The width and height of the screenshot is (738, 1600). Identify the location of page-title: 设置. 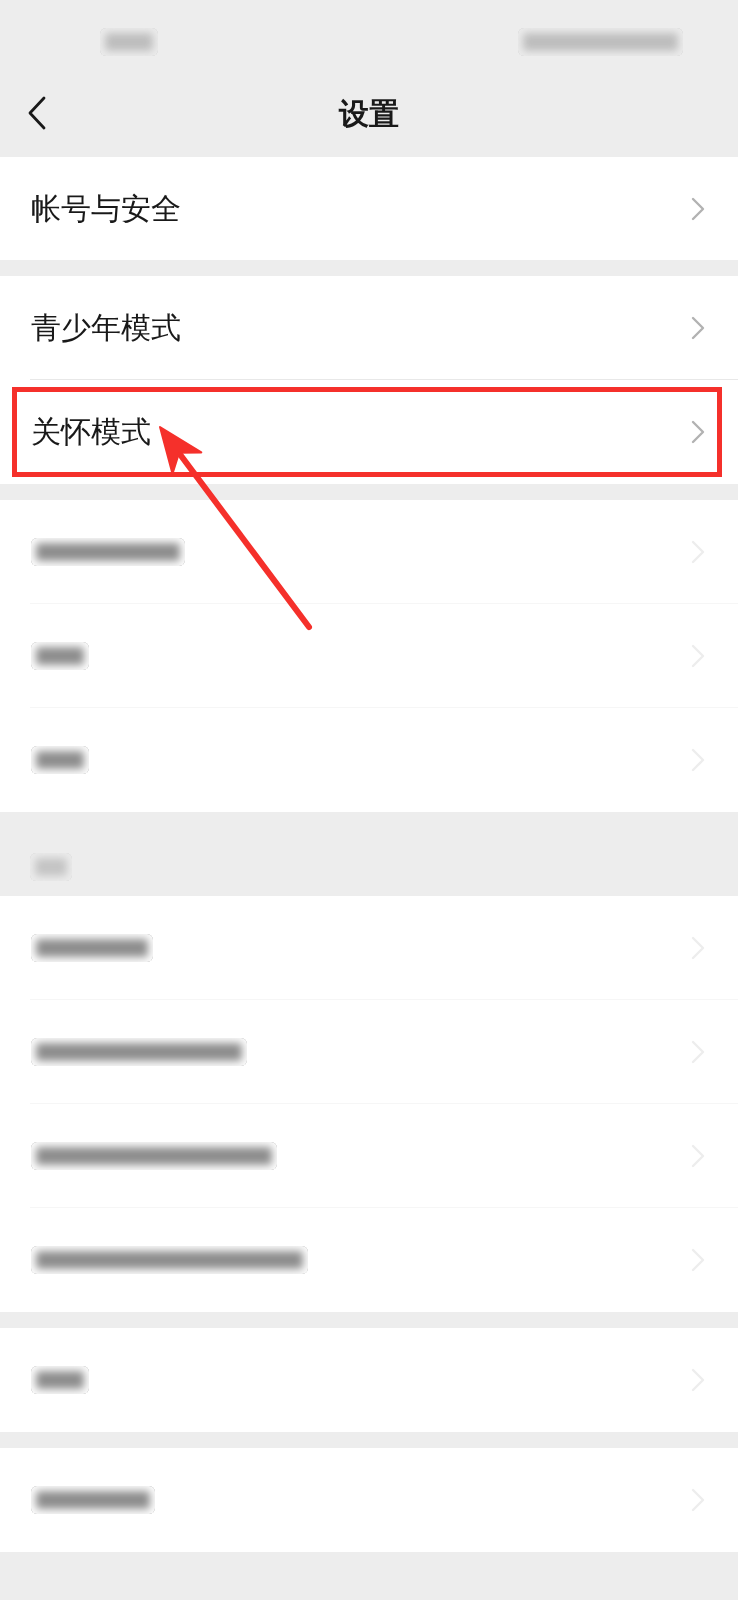
(369, 113).